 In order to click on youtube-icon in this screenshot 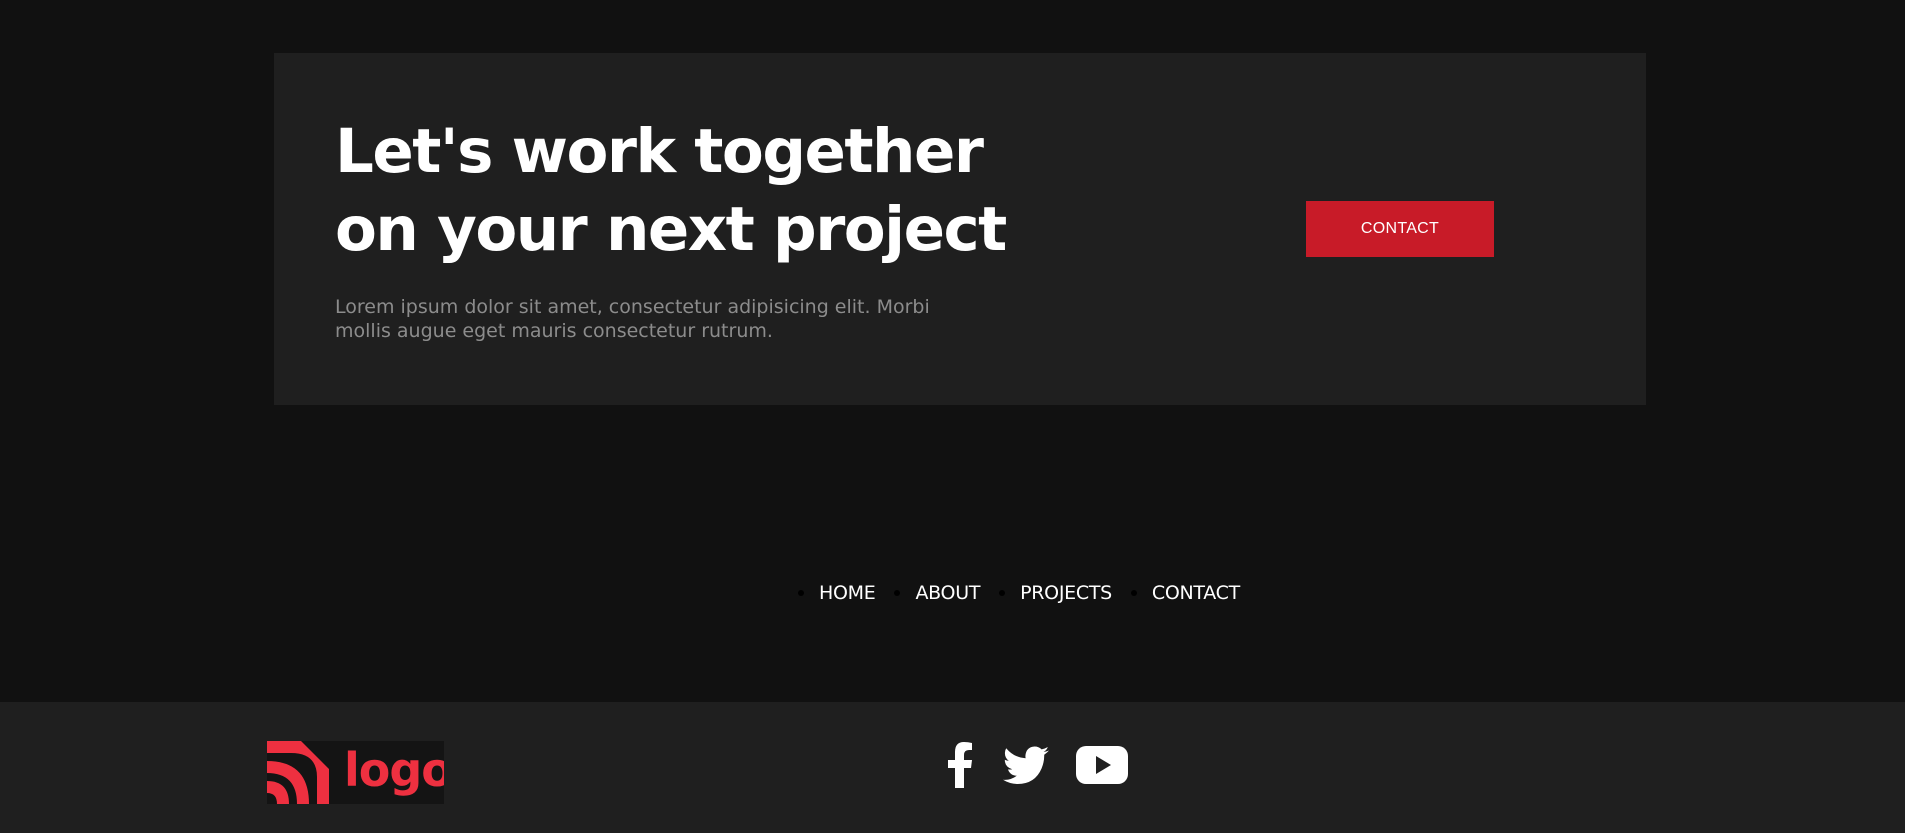, I will do `click(1102, 765)`.